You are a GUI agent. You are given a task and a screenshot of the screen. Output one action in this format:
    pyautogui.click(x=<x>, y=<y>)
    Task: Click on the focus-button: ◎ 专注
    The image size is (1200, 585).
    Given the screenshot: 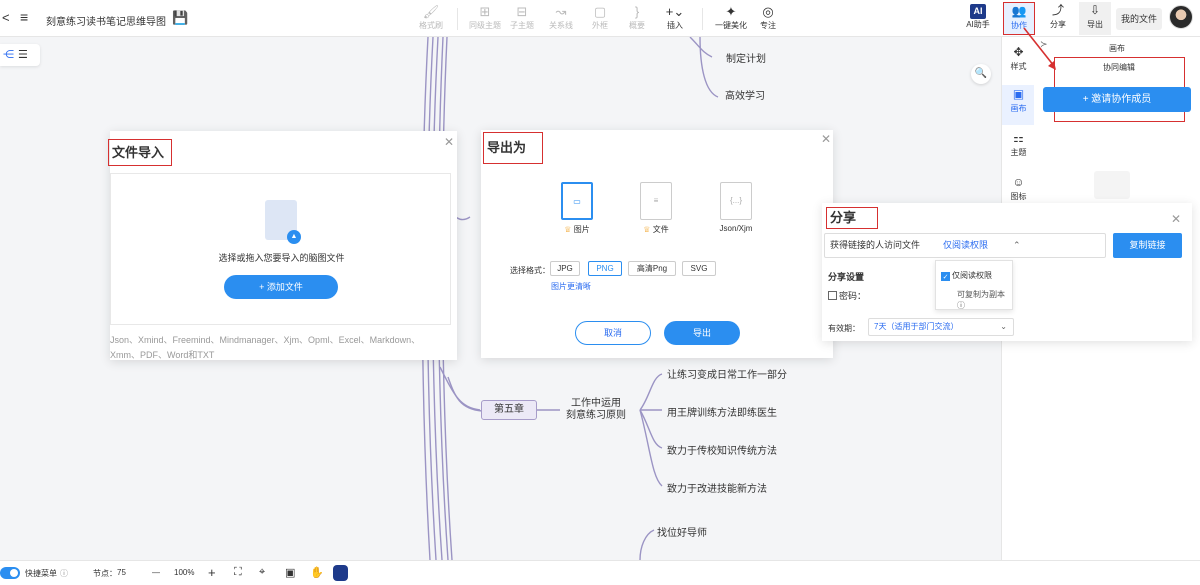 What is the action you would take?
    pyautogui.click(x=768, y=17)
    